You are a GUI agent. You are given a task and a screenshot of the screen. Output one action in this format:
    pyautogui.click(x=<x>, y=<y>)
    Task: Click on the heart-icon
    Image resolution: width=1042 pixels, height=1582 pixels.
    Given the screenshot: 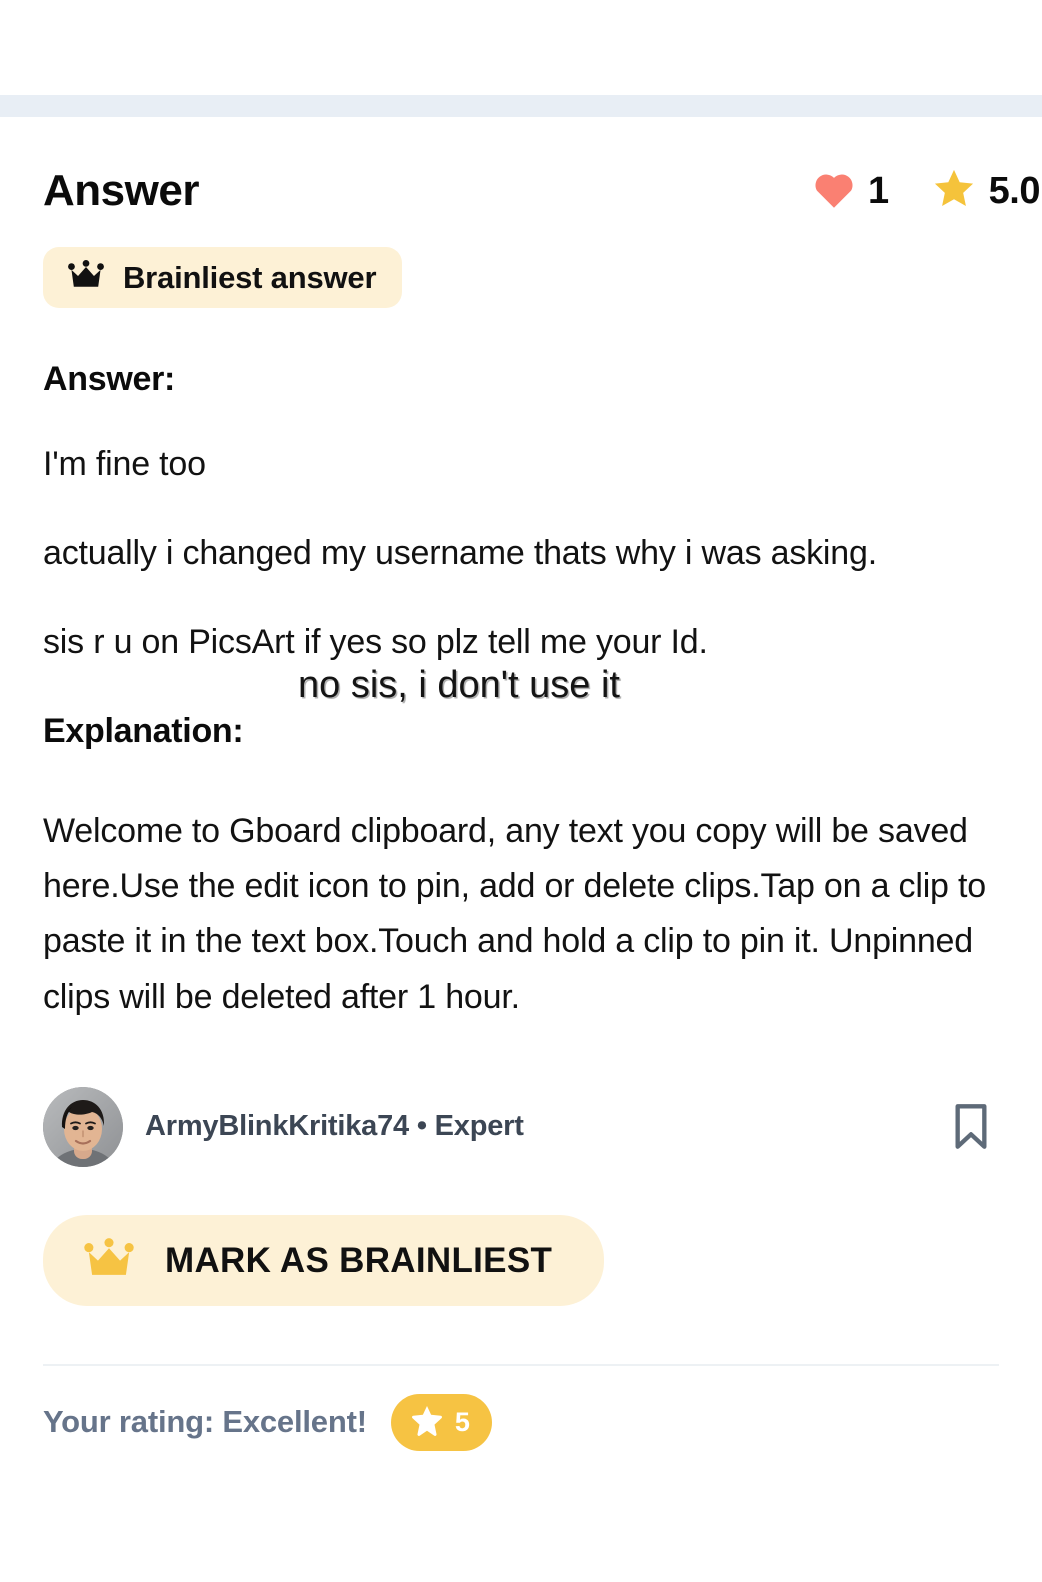 What is the action you would take?
    pyautogui.click(x=834, y=191)
    